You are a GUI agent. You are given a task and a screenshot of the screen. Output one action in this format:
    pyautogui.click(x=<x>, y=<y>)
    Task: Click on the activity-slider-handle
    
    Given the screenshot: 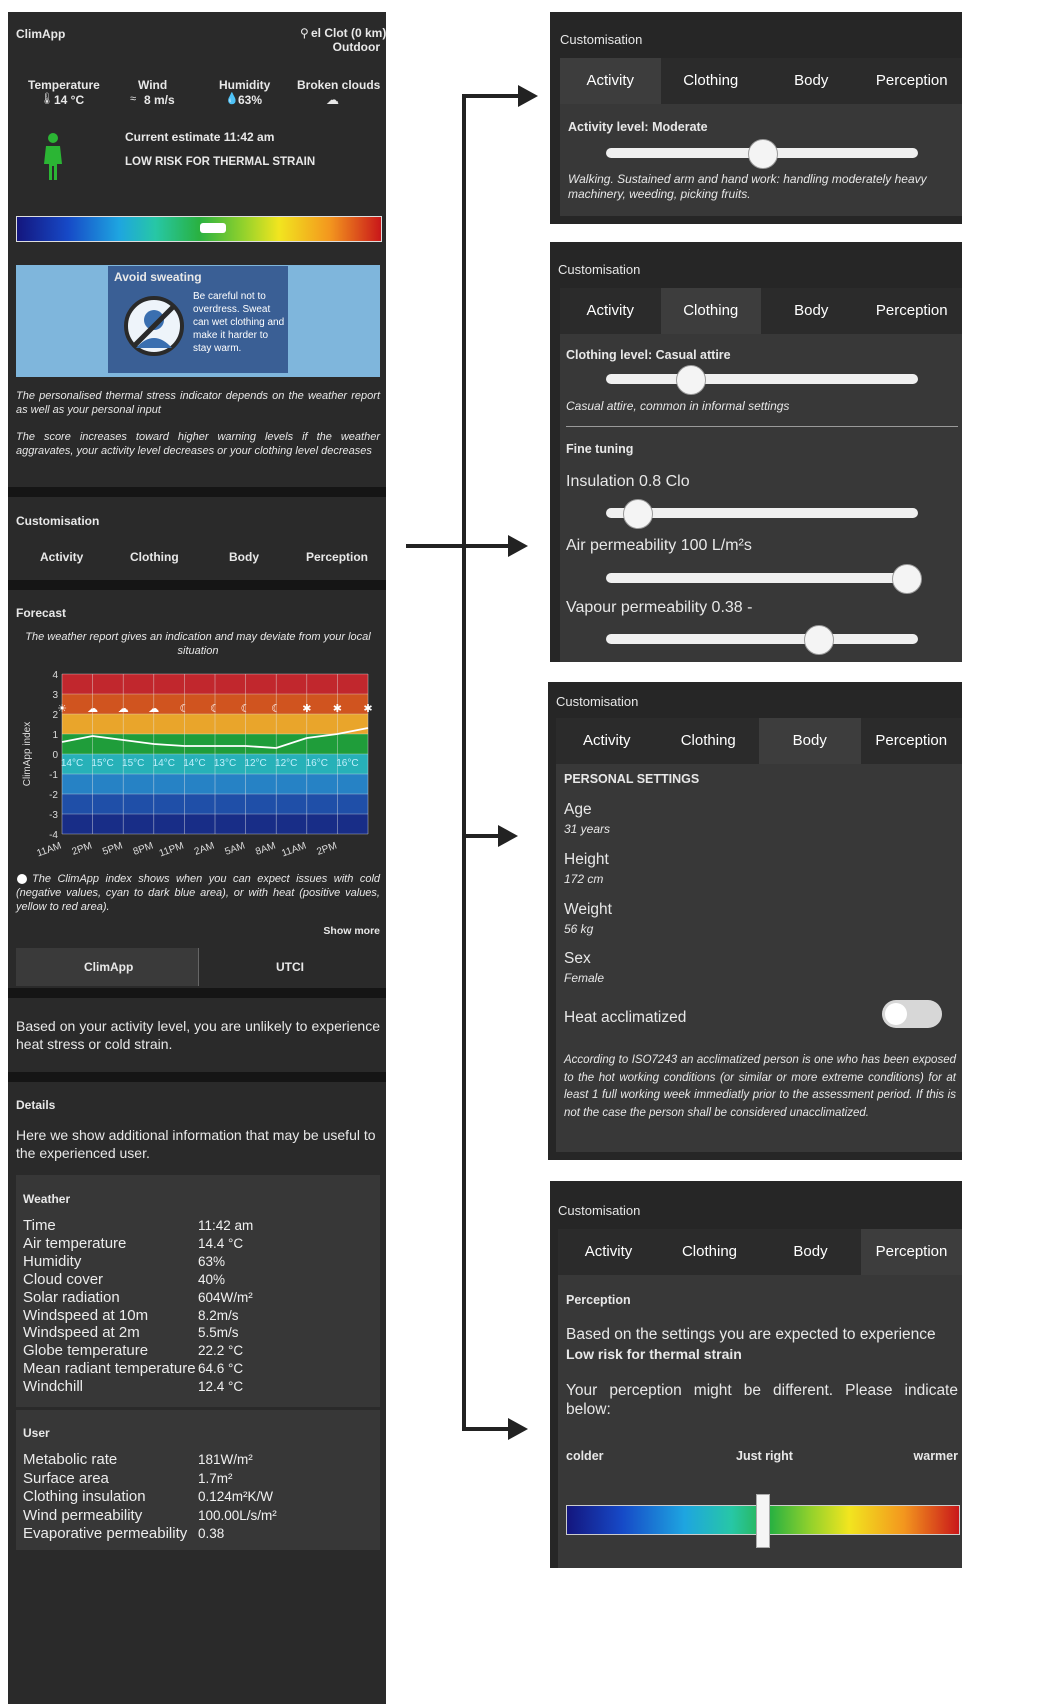 What is the action you would take?
    pyautogui.click(x=763, y=154)
    